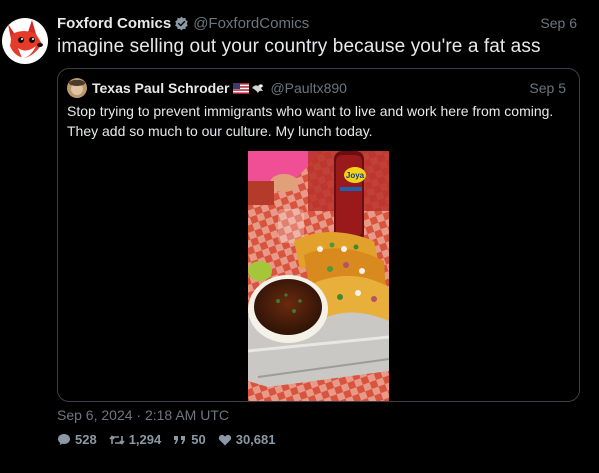 This screenshot has height=473, width=599. I want to click on us-flag-icon, so click(241, 88).